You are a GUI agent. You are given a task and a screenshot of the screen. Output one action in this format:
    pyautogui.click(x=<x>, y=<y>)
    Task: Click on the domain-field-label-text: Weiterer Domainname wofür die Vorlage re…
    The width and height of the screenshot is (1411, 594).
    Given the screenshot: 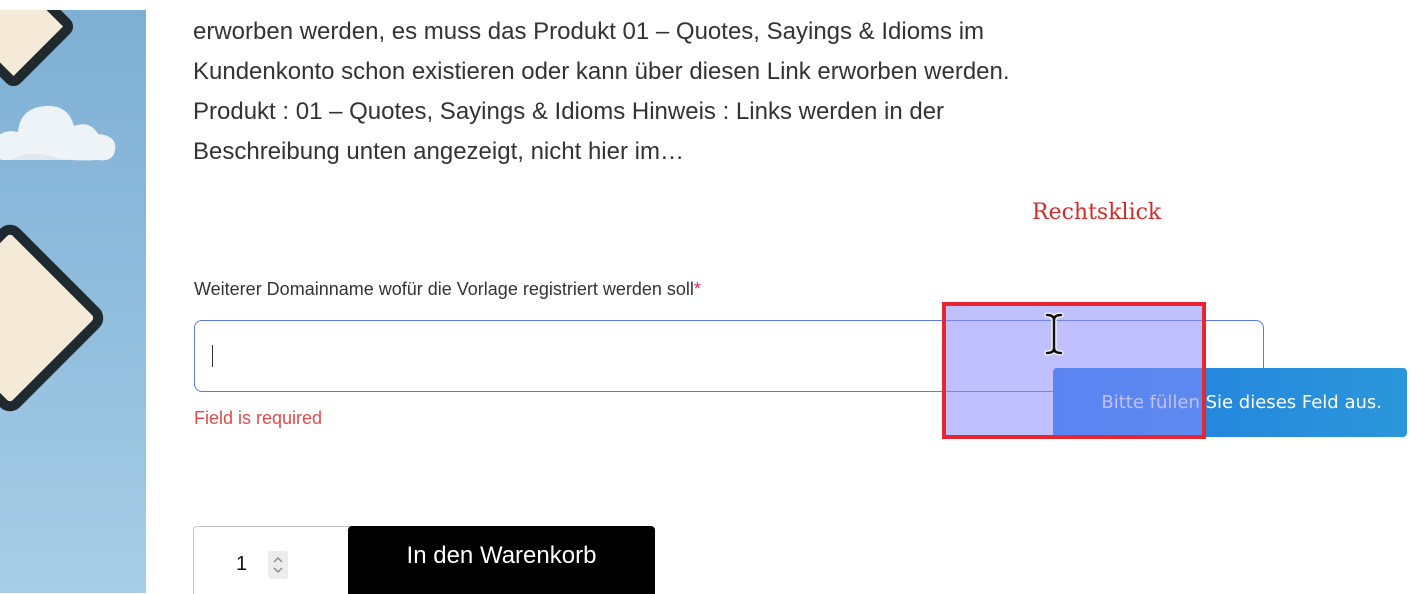 What is the action you would take?
    pyautogui.click(x=444, y=289)
    